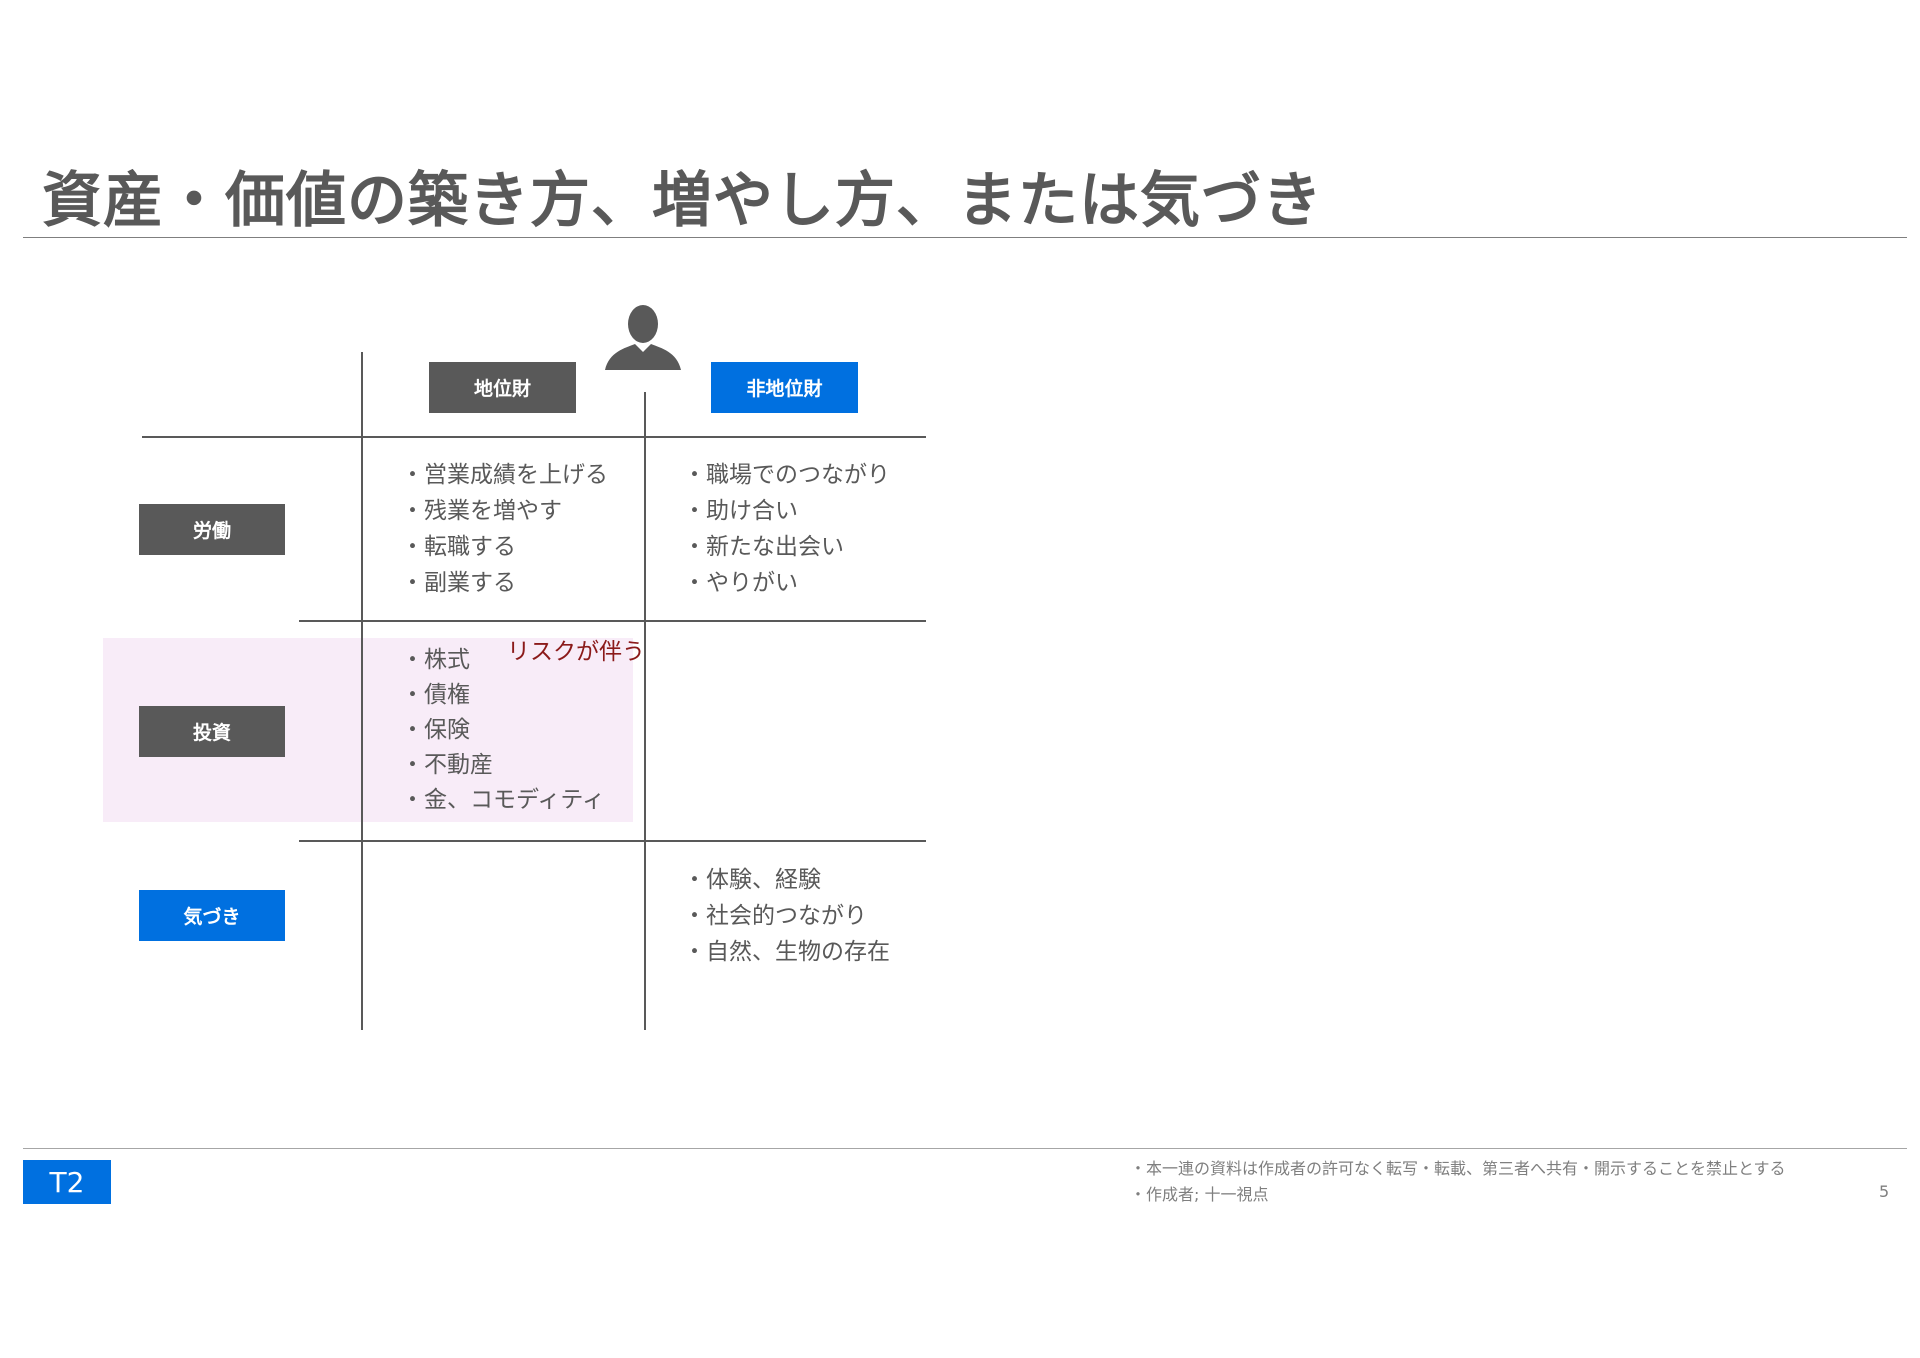 Image resolution: width=1920 pixels, height=1358 pixels. What do you see at coordinates (775, 916) in the screenshot?
I see `list-item: ・社会的つながり` at bounding box center [775, 916].